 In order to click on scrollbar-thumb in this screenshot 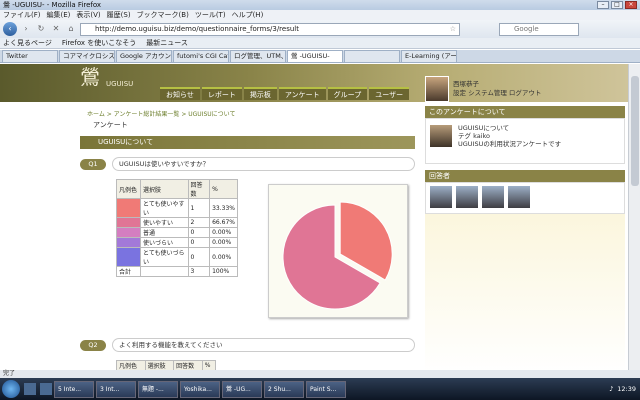, I will do `click(635, 131)`.